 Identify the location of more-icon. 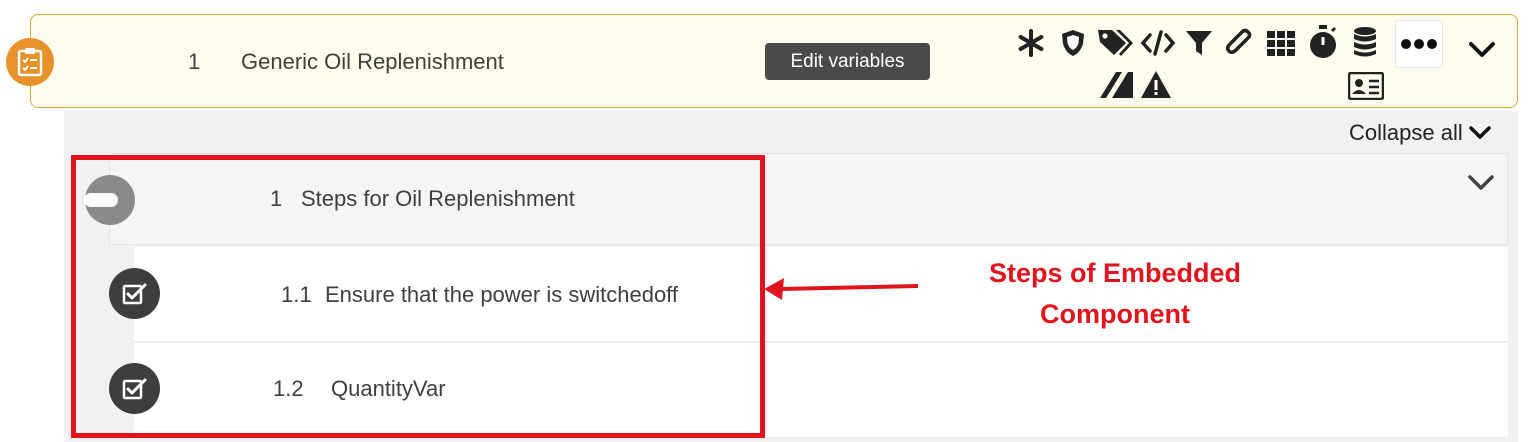
(1419, 44).